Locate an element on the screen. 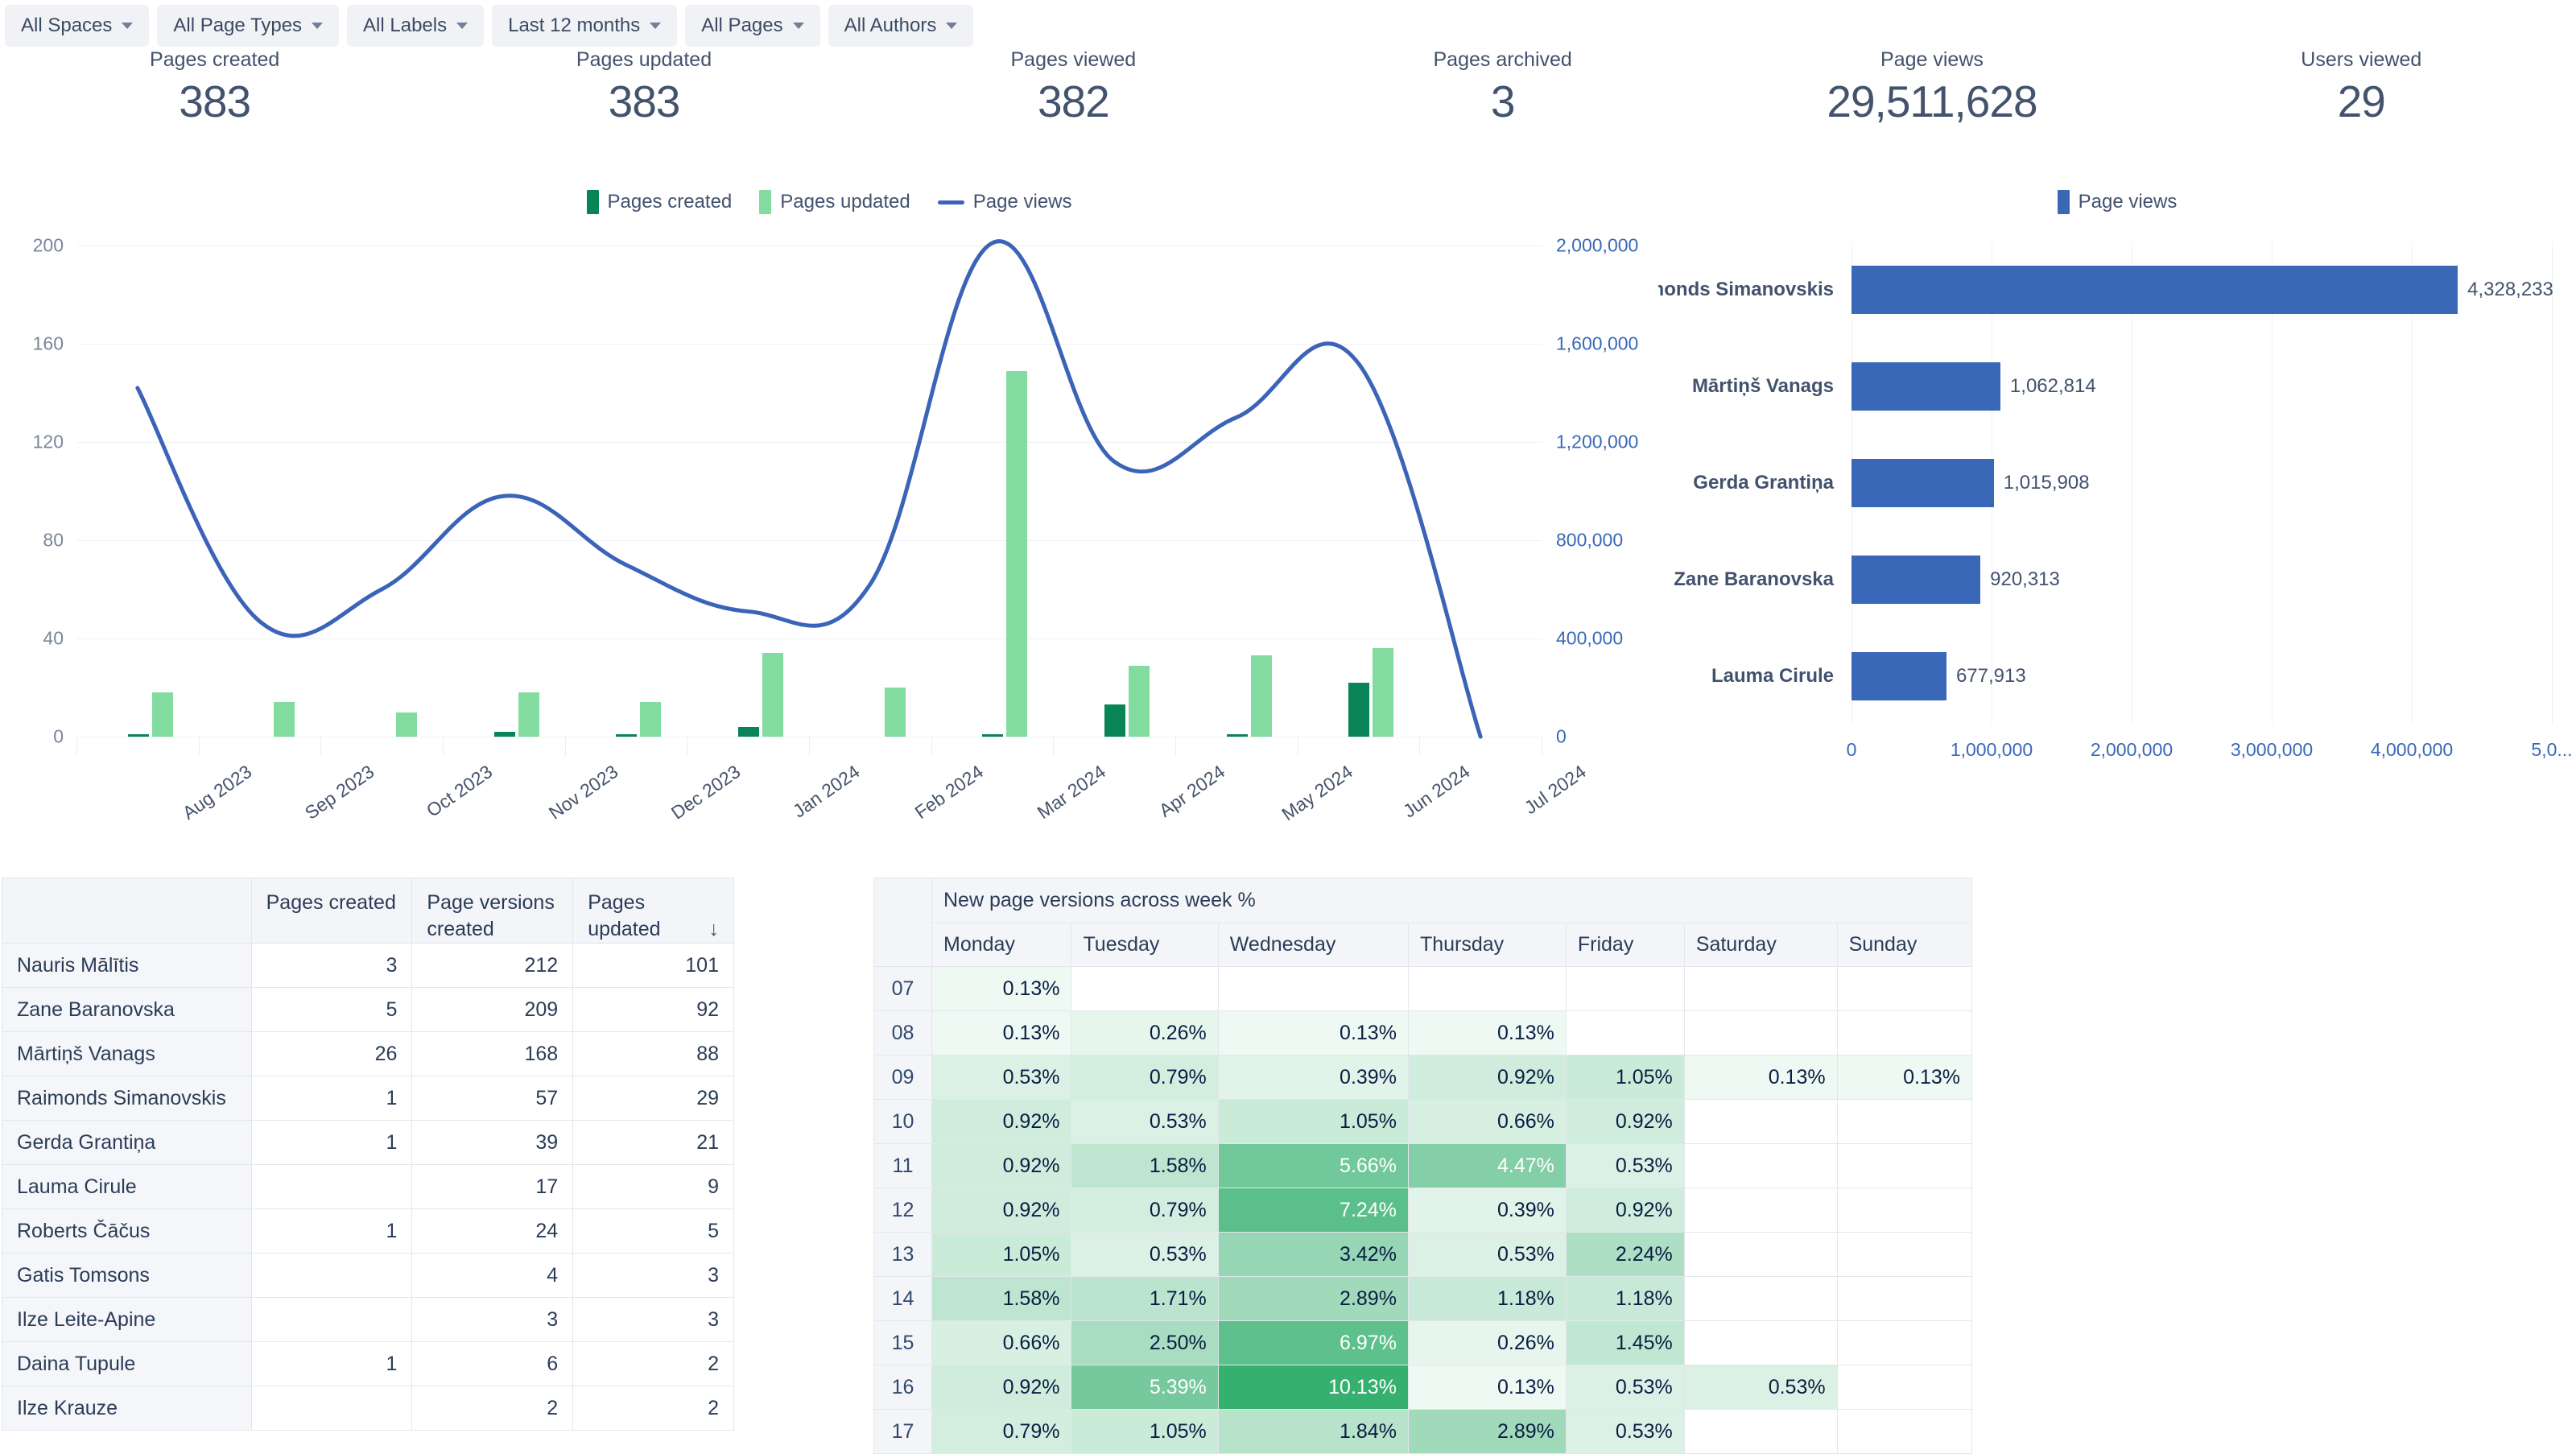 This screenshot has height=1454, width=2576. table-row: Lauma Cirule 17 9 is located at coordinates (368, 1186).